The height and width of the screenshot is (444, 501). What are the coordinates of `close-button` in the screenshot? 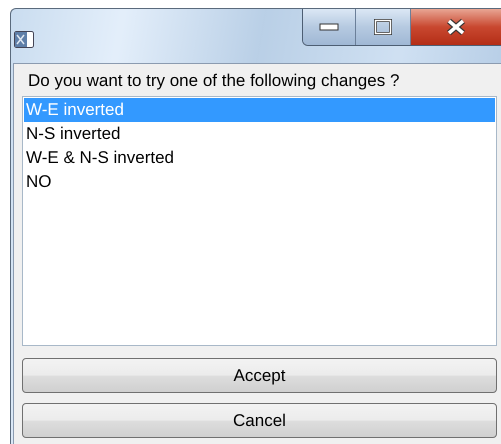 It's located at (455, 27).